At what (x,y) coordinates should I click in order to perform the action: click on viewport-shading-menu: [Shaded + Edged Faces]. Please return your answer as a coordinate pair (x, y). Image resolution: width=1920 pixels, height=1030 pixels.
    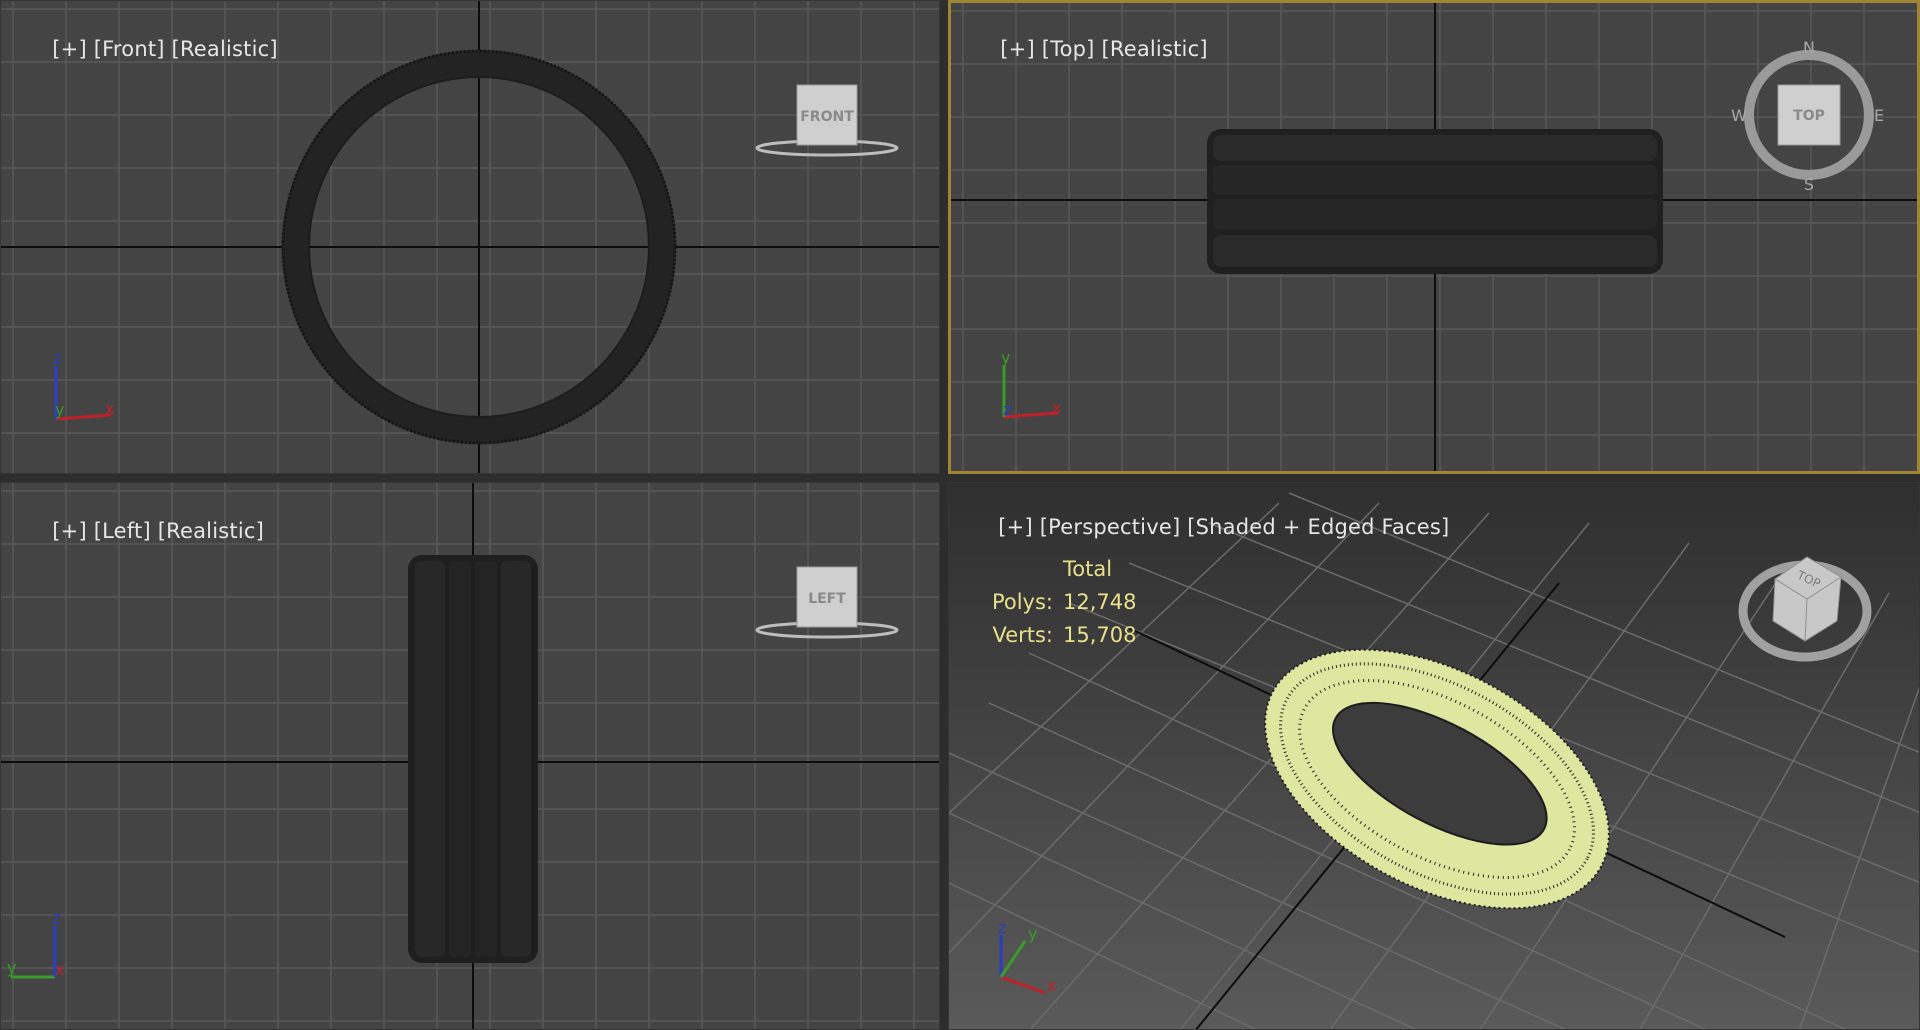
    Looking at the image, I should click on (1318, 527).